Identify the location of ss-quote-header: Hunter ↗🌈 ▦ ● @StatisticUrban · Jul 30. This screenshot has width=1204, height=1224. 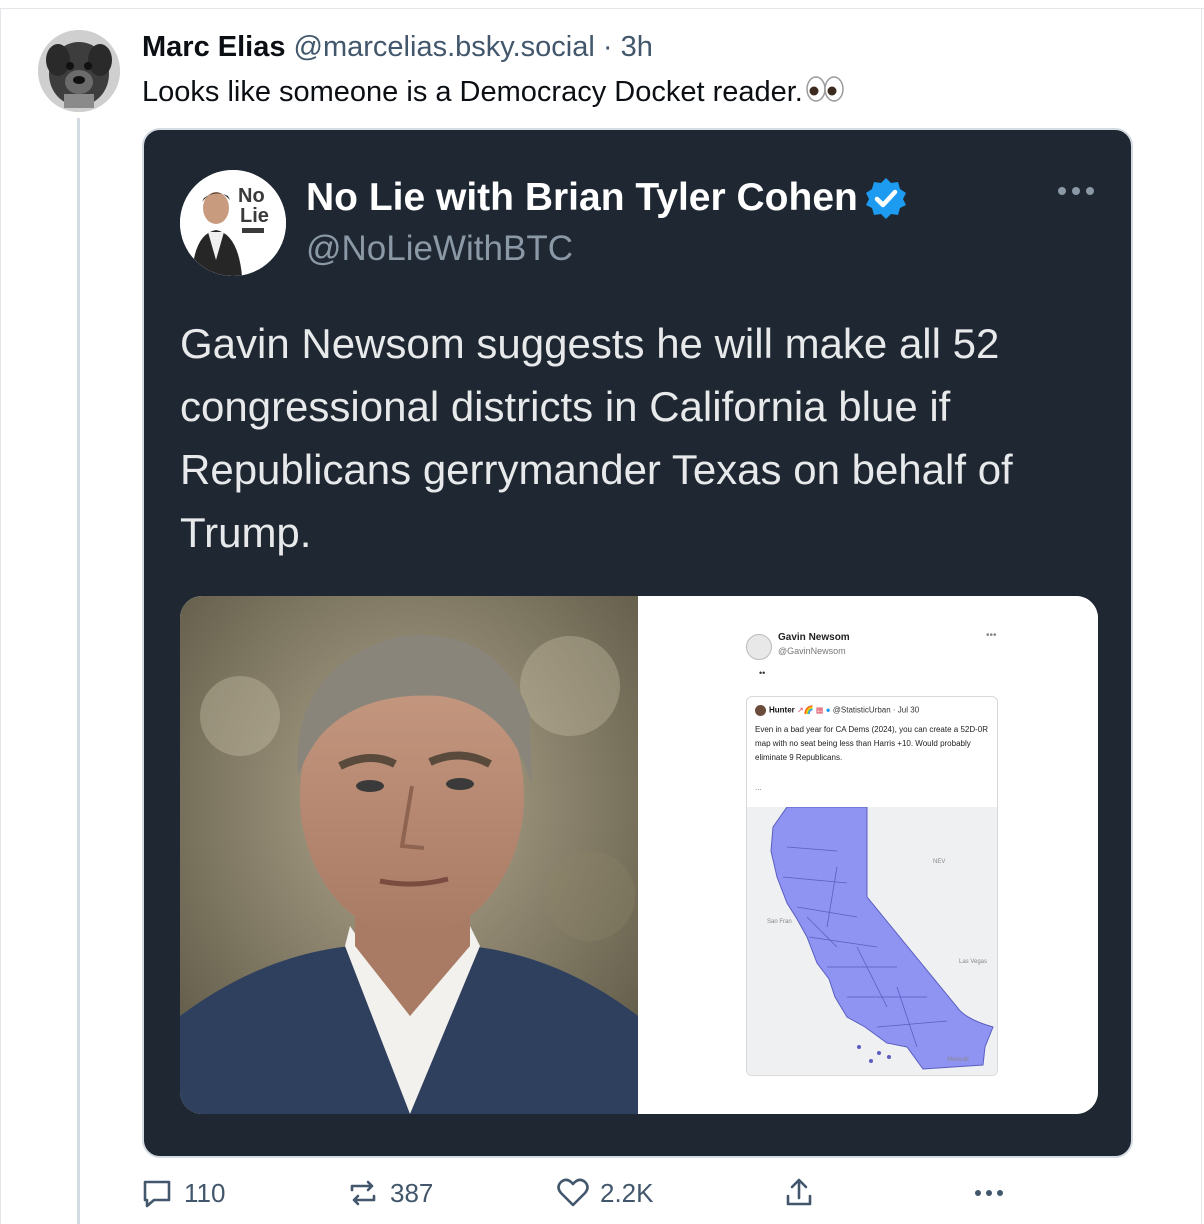
(837, 710).